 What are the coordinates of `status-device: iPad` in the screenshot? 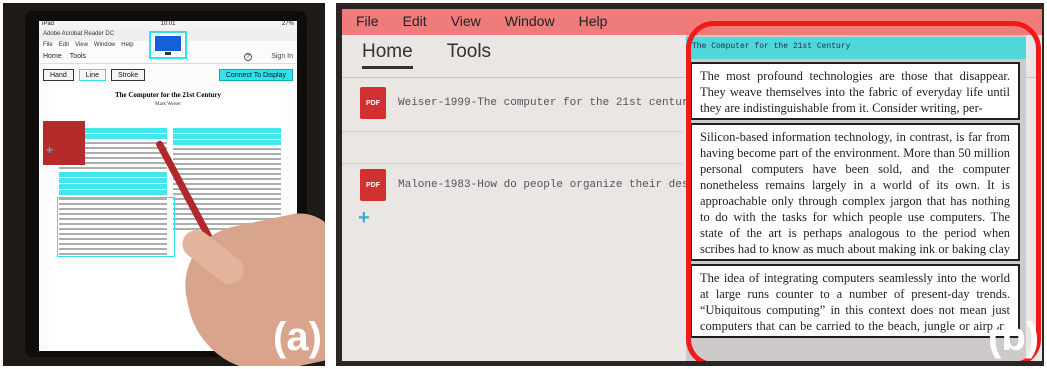 It's located at (48, 24).